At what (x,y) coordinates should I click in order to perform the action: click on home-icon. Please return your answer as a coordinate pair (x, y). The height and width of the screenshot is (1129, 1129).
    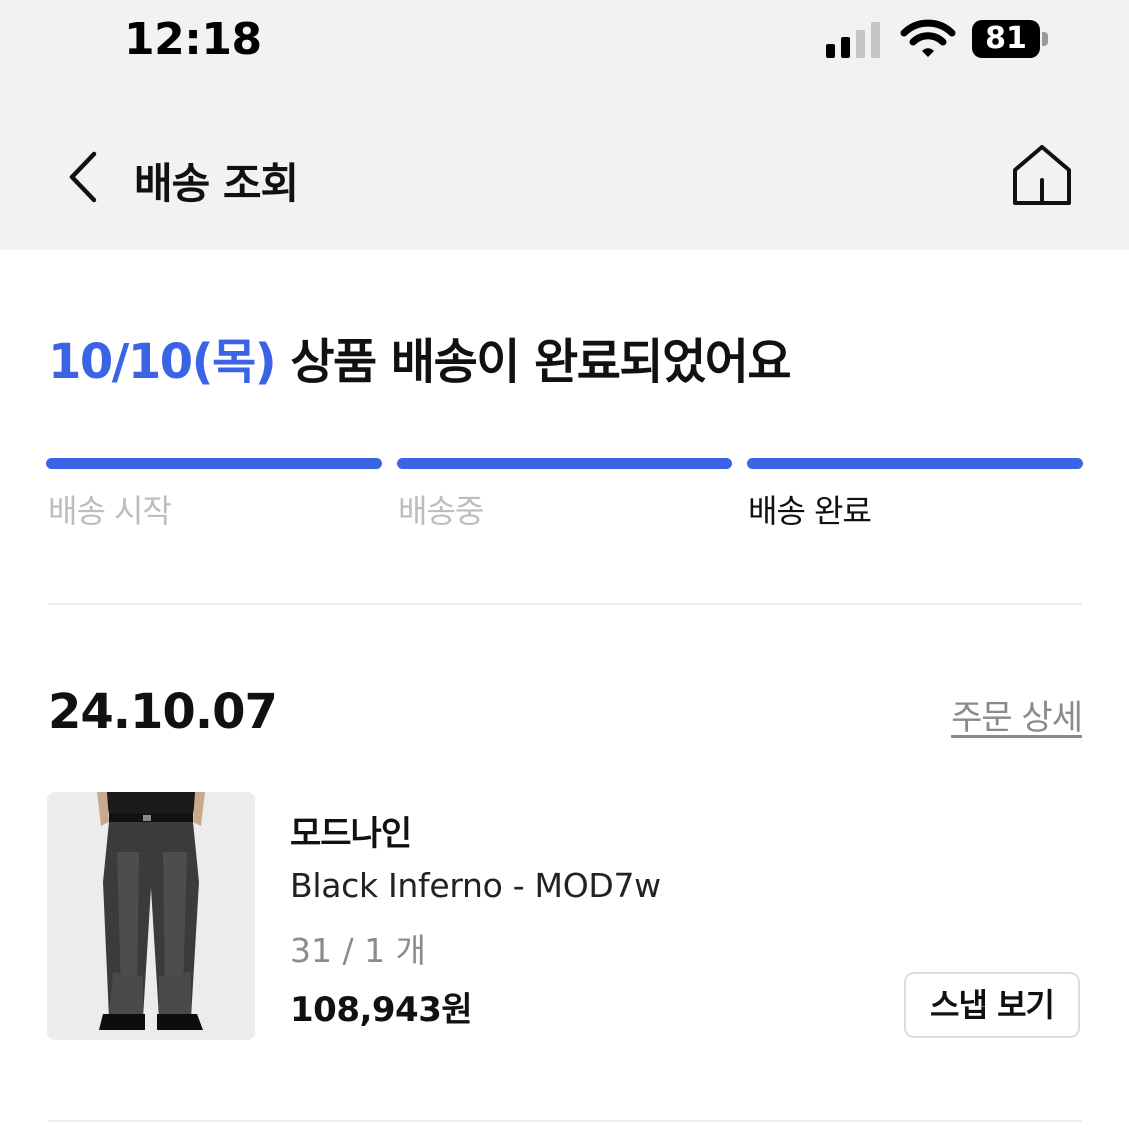
    Looking at the image, I should click on (1042, 175).